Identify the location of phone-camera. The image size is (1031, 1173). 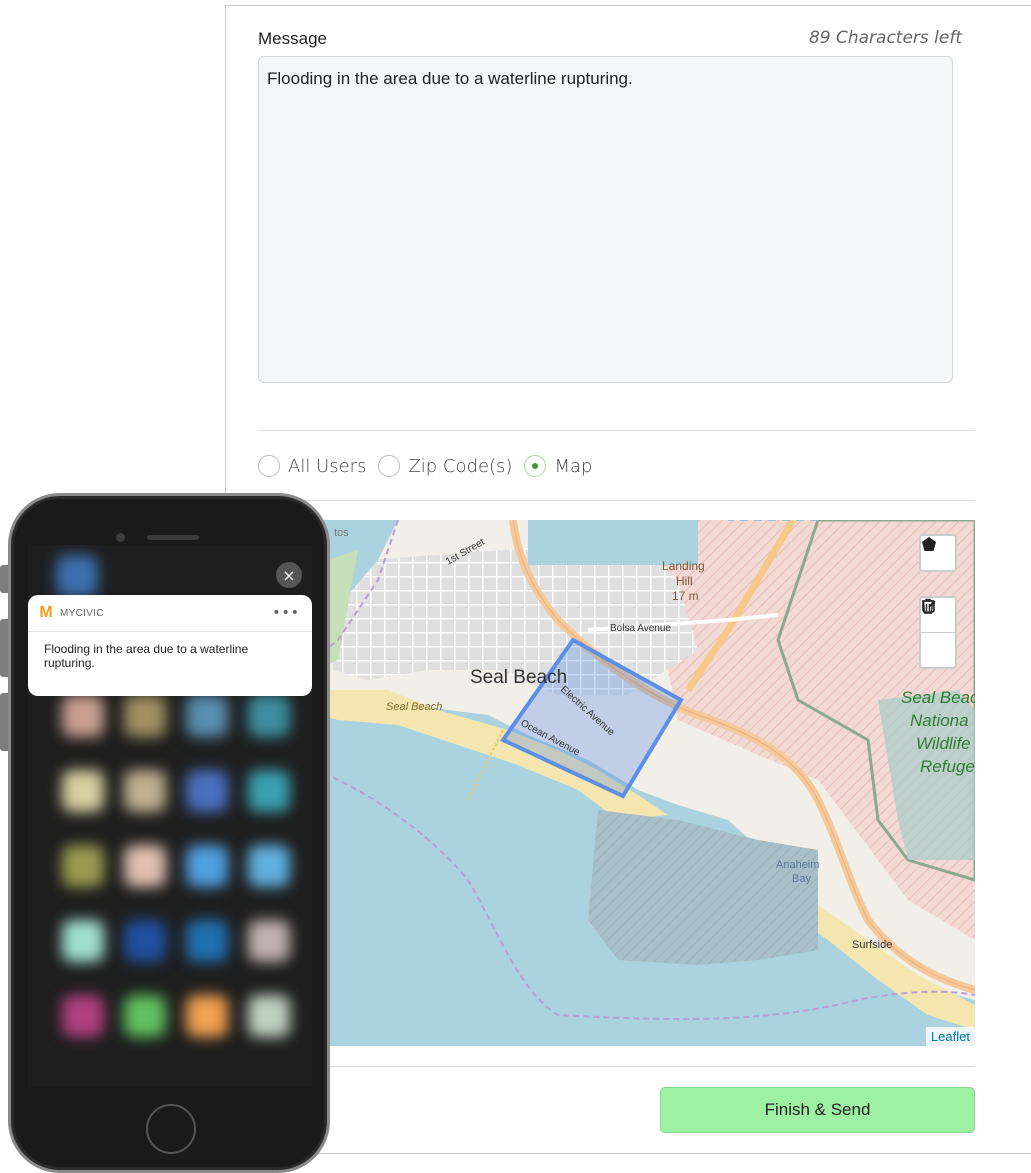
(120, 537).